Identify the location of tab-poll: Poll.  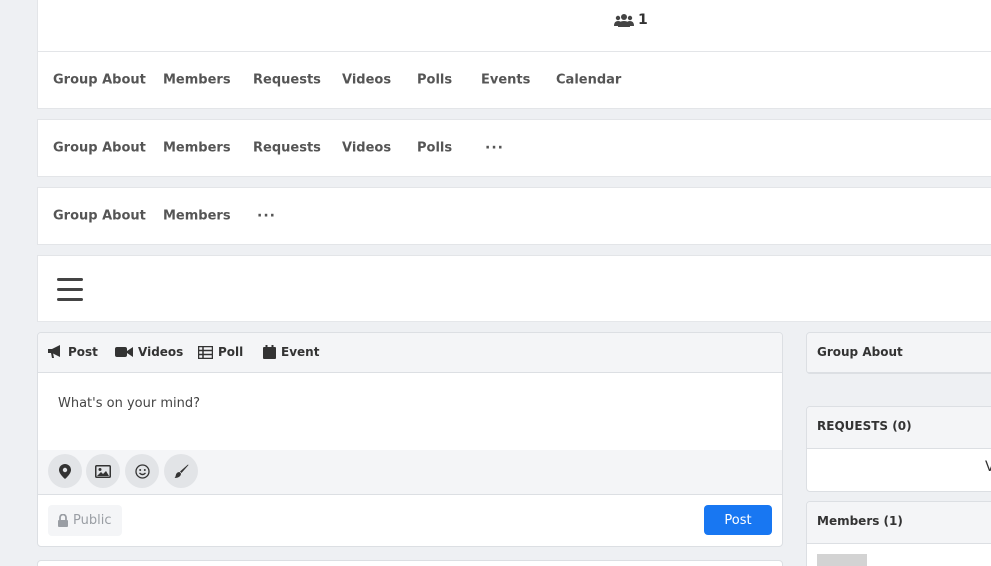
(220, 352).